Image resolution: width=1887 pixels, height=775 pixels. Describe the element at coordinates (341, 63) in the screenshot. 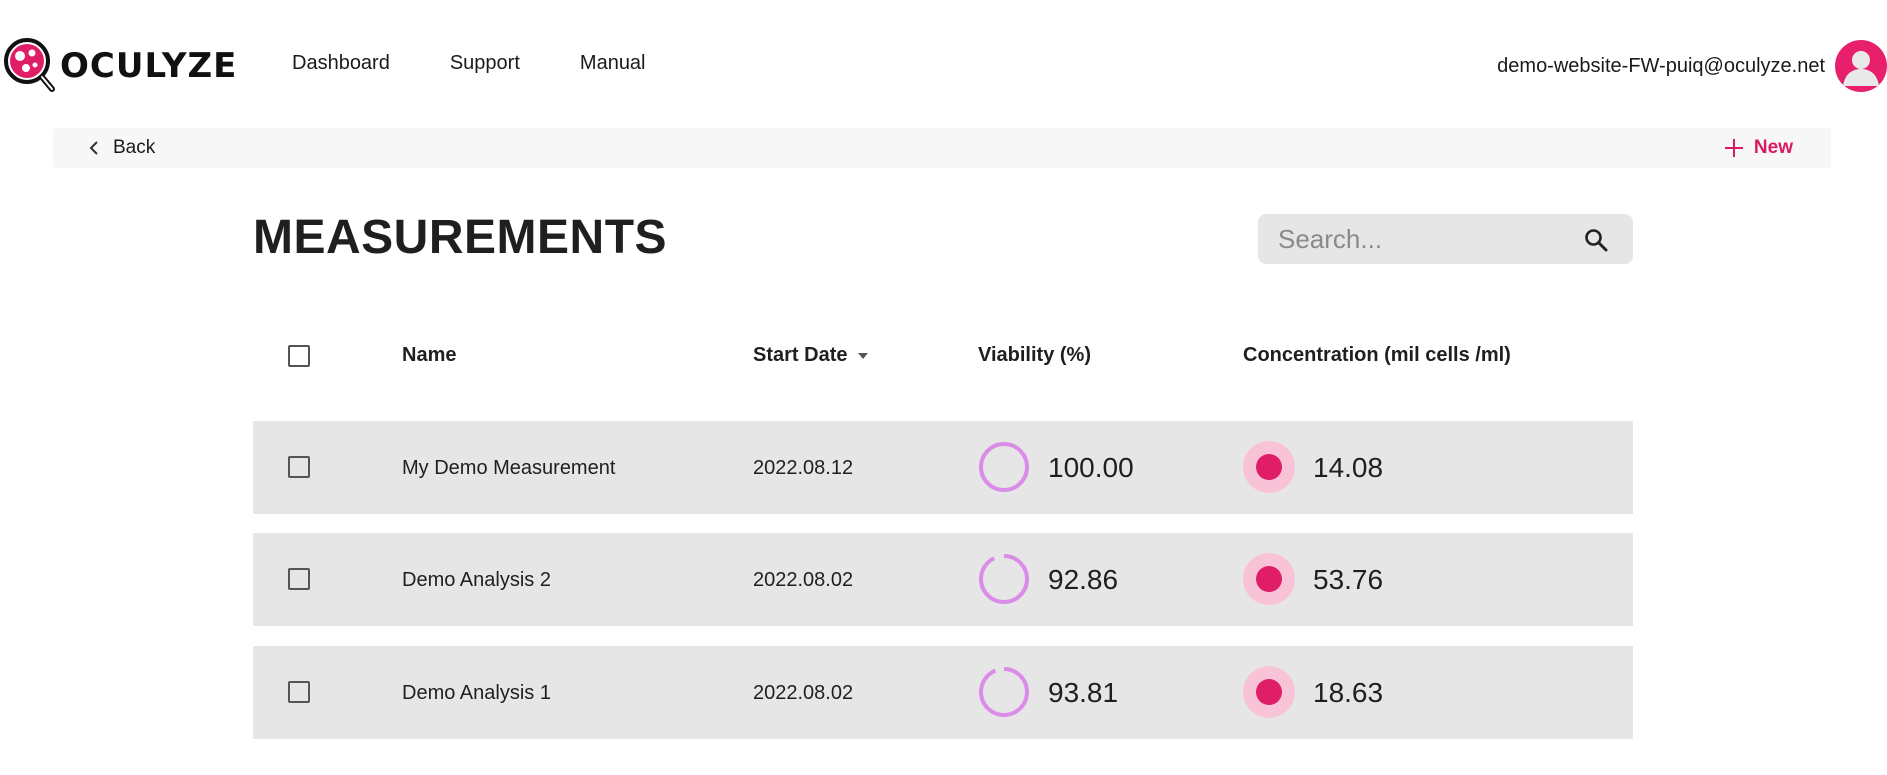

I see `nav-dashboard: Dashboard` at that location.